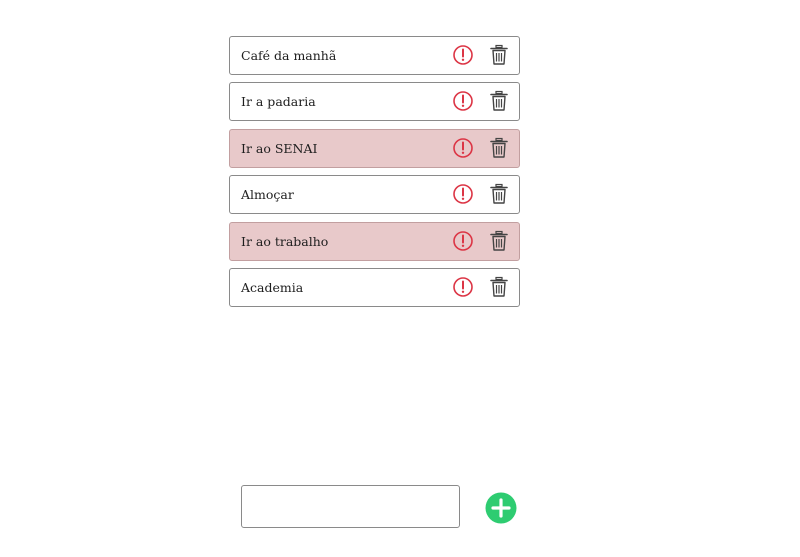  I want to click on task-label: Ir a padaria, so click(278, 102).